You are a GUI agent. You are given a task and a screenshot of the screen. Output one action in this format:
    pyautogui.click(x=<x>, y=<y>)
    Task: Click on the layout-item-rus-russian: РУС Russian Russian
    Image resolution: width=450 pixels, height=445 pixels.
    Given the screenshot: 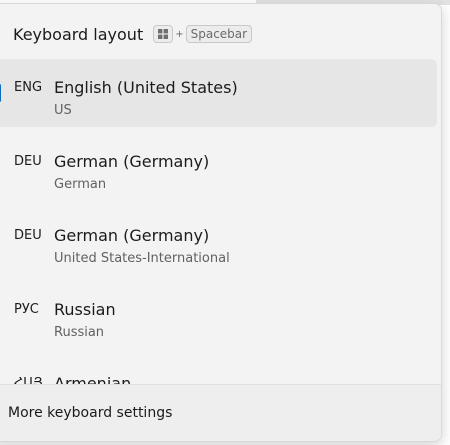 What is the action you would take?
    pyautogui.click(x=218, y=315)
    